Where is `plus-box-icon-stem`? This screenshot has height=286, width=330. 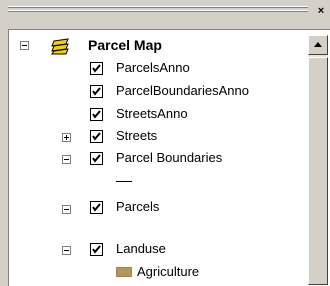 plus-box-icon-stem is located at coordinates (66, 137).